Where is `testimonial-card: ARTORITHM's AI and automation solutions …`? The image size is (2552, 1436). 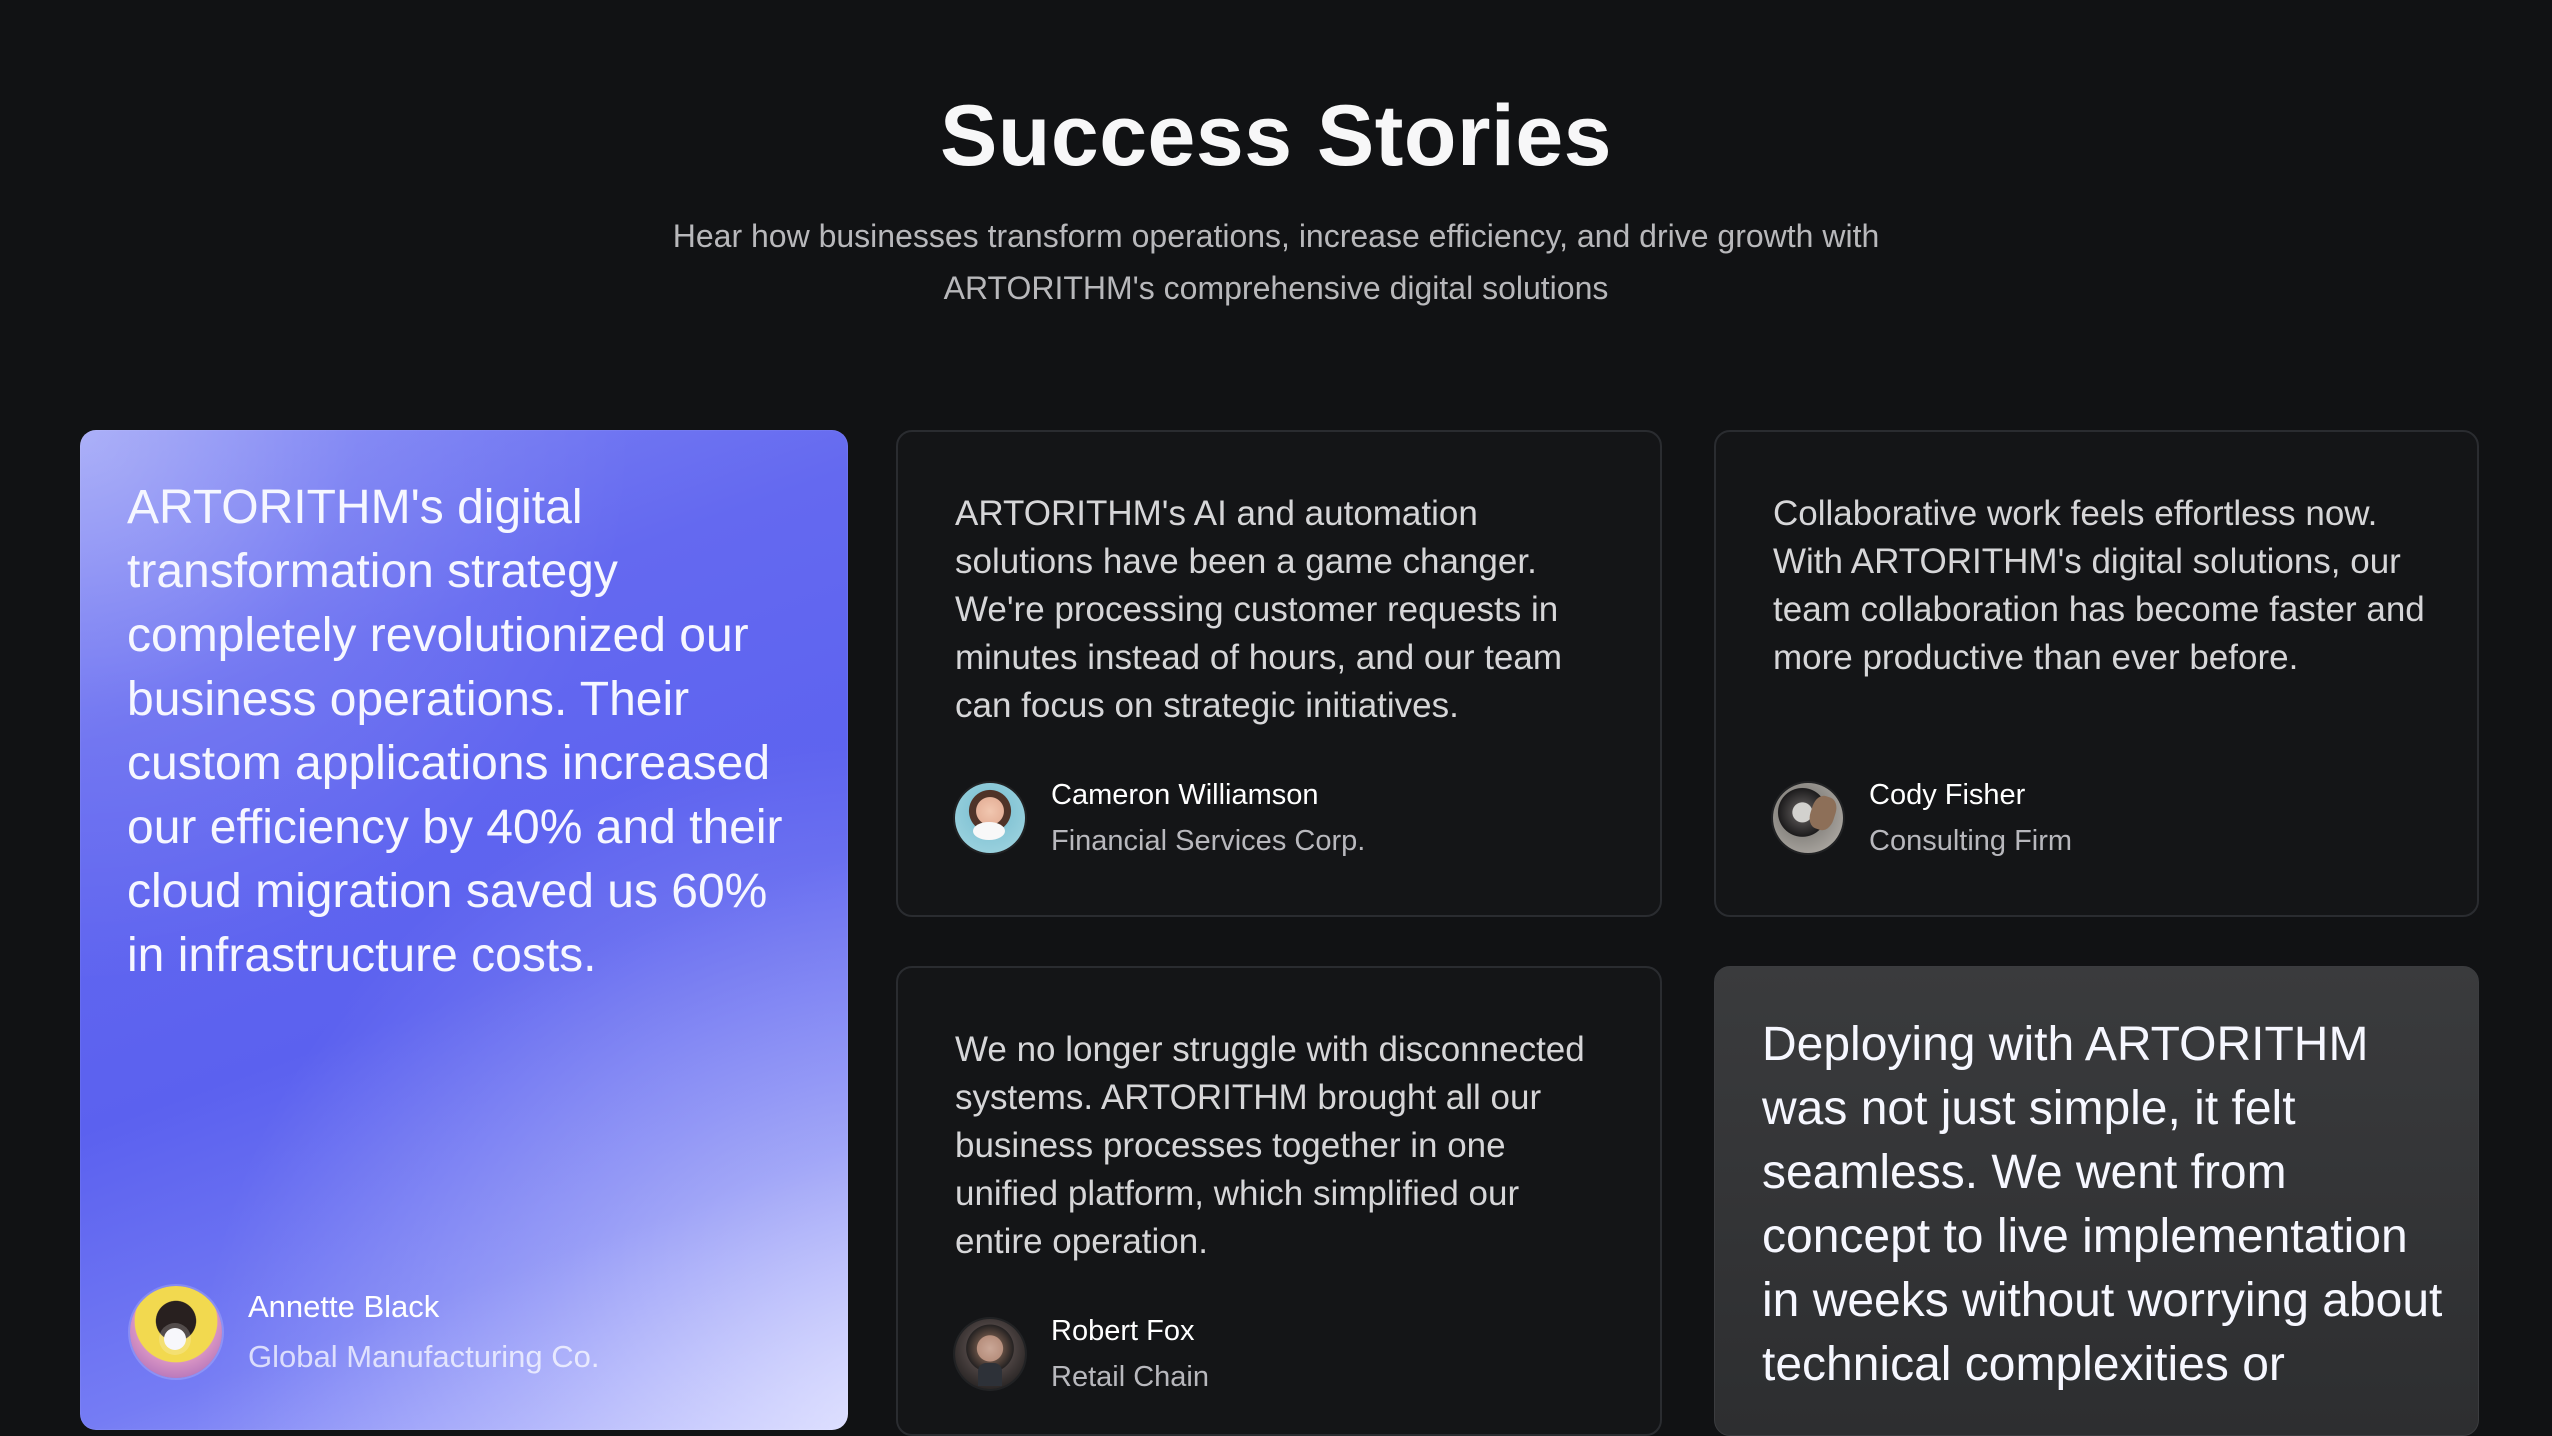
testimonial-card: ARTORITHM's AI and automation solutions … is located at coordinates (1279, 673).